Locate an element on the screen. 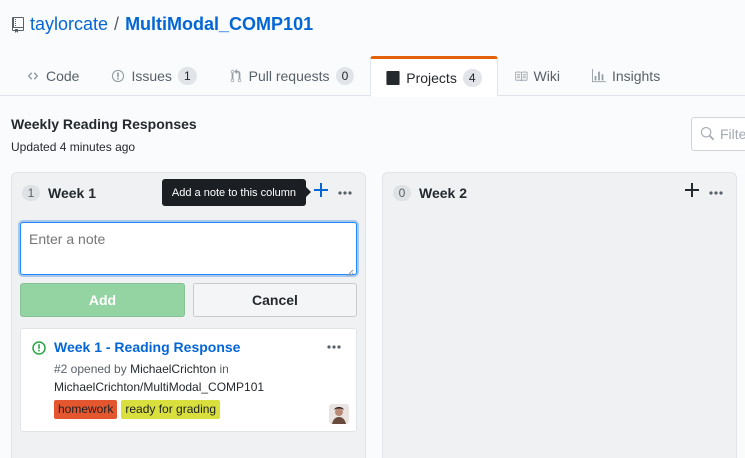 Image resolution: width=745 pixels, height=458 pixels. tab-pull-requests: Pull requests 0 is located at coordinates (292, 76).